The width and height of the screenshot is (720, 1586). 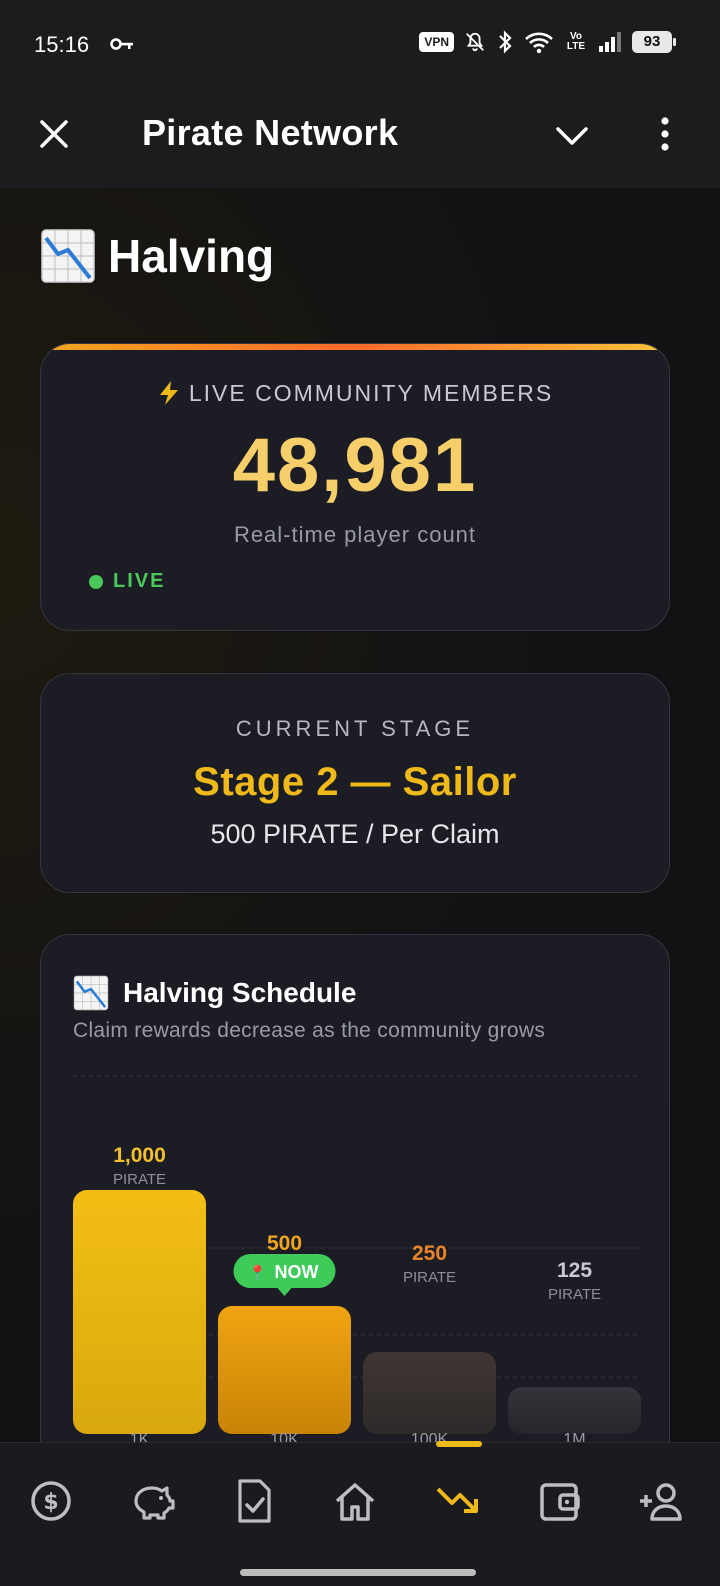 I want to click on app-title: Pirate Network, so click(x=270, y=132).